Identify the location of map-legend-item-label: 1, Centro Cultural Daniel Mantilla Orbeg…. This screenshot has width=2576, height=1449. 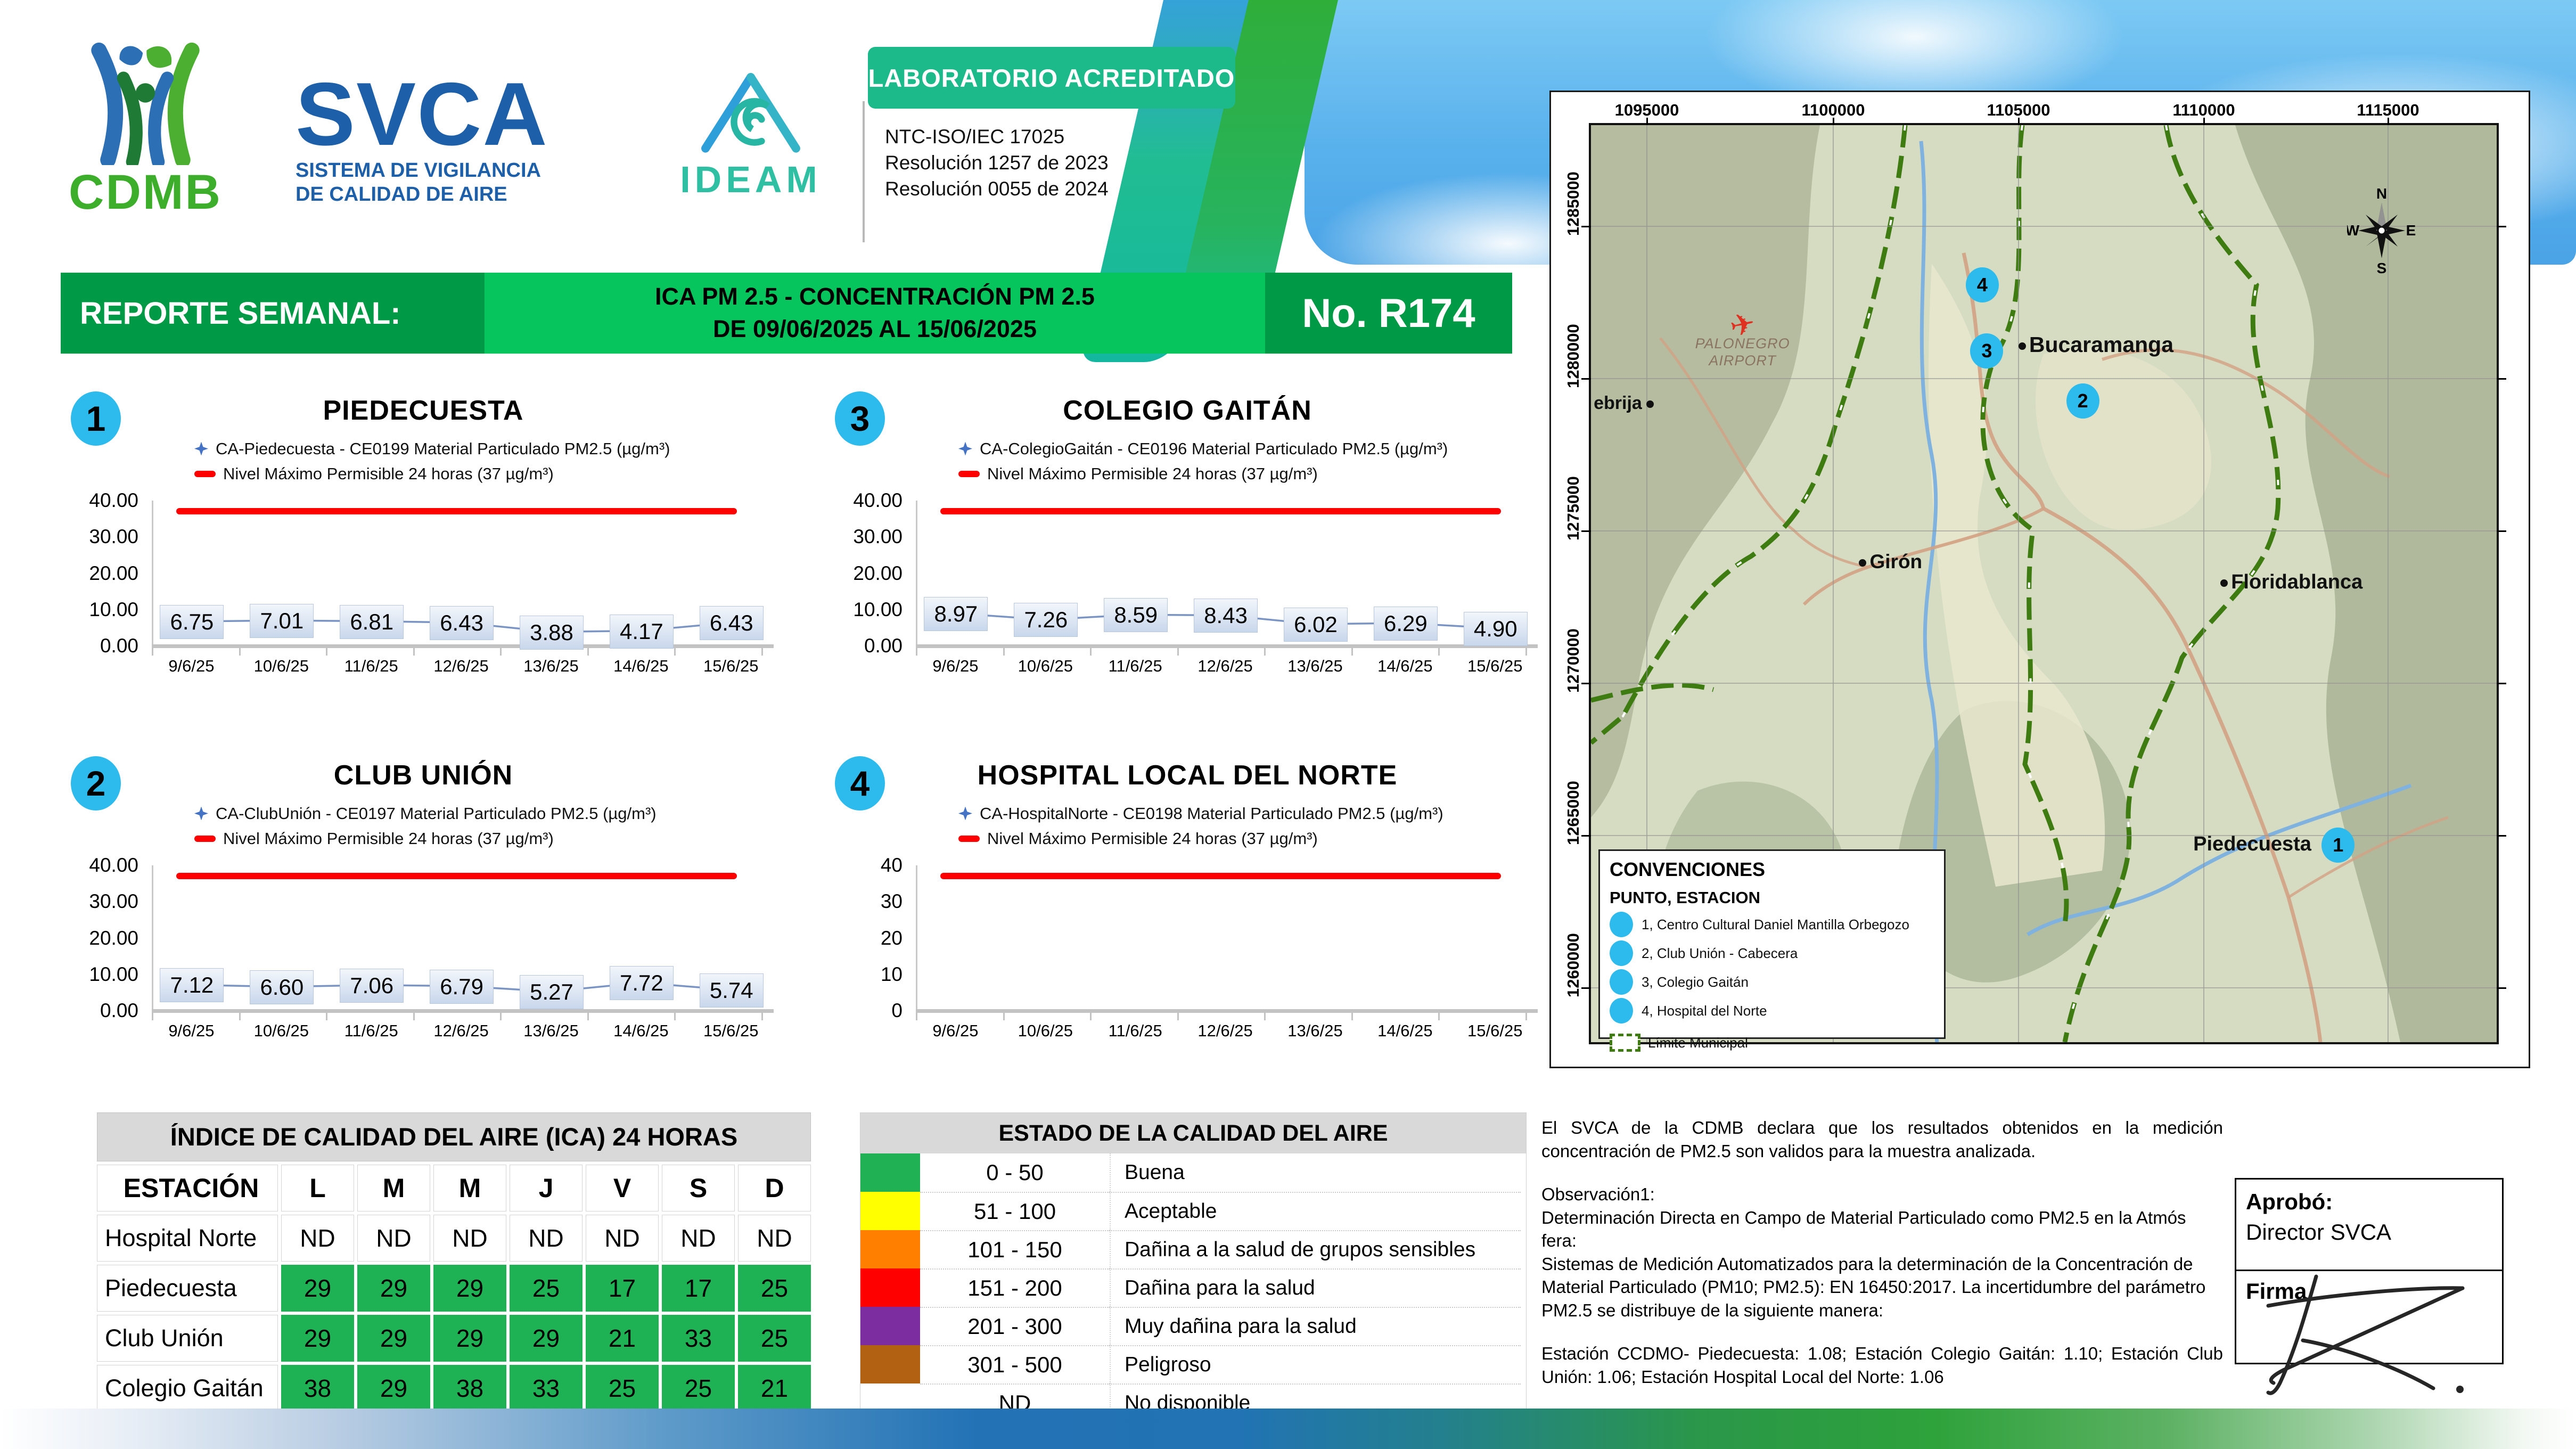
(1775, 924).